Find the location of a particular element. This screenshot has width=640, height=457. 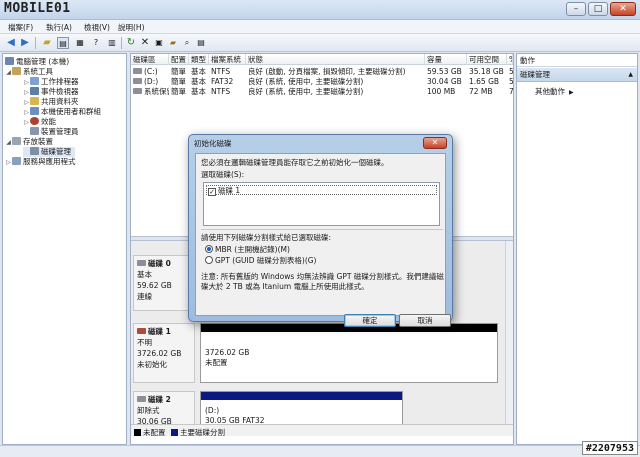

status-bar is located at coordinates (320, 451).